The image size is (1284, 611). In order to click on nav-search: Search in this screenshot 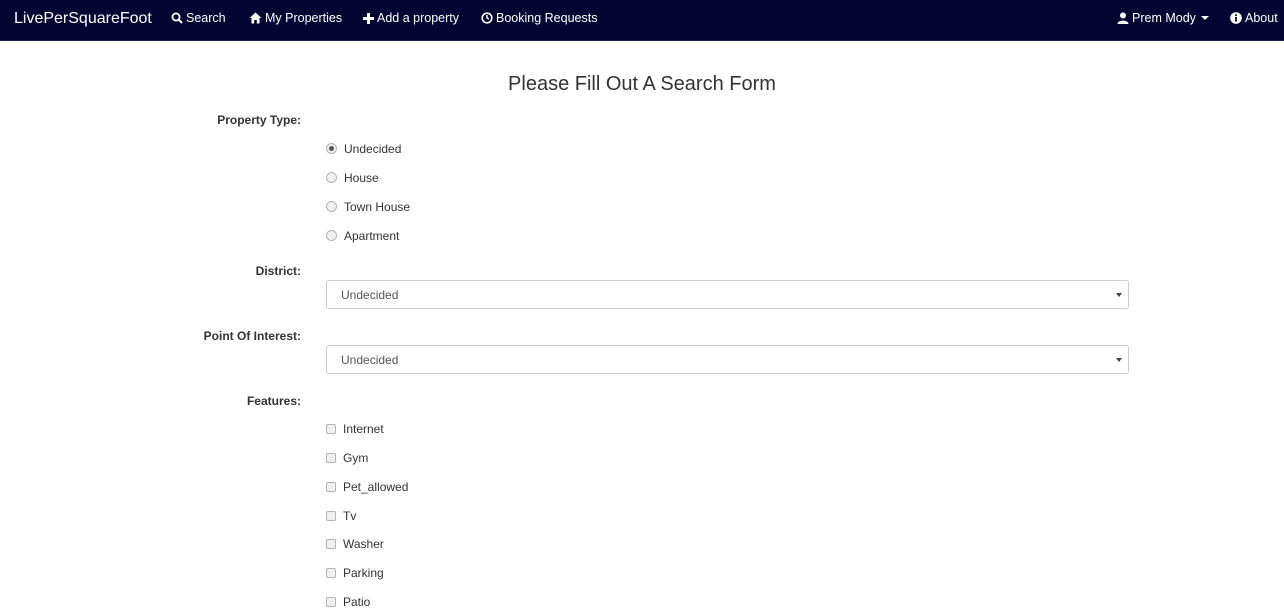, I will do `click(198, 20)`.